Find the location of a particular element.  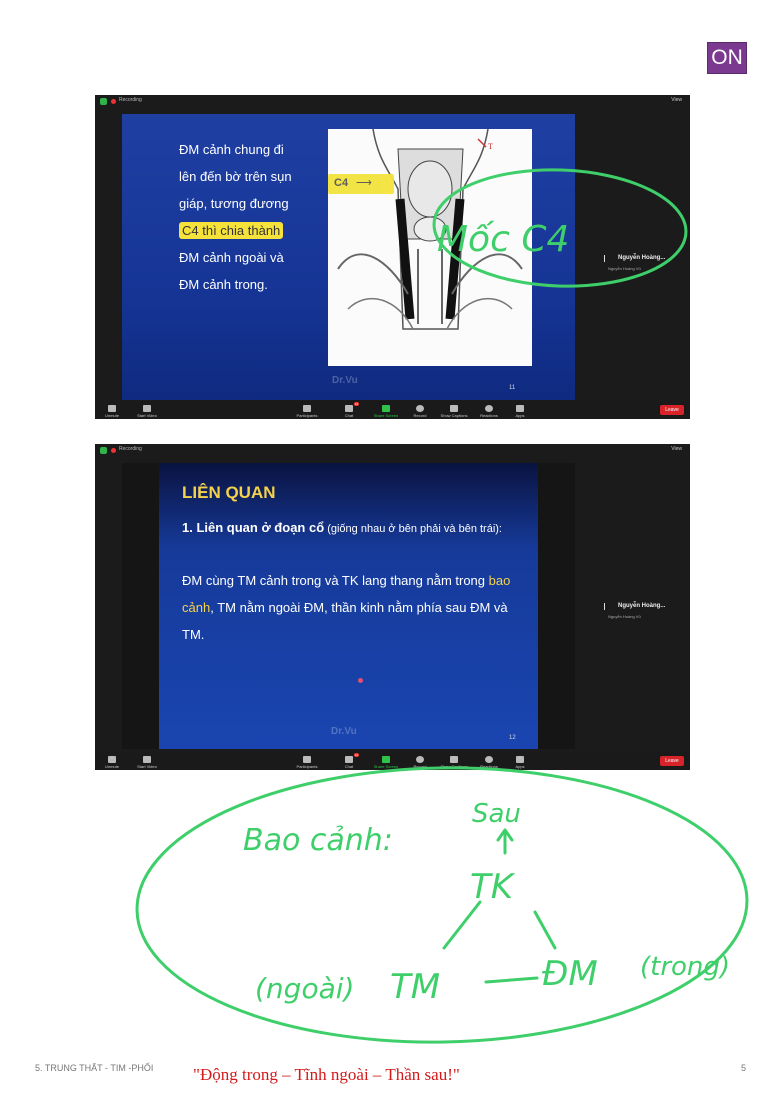

slide-number: 11 is located at coordinates (512, 388).